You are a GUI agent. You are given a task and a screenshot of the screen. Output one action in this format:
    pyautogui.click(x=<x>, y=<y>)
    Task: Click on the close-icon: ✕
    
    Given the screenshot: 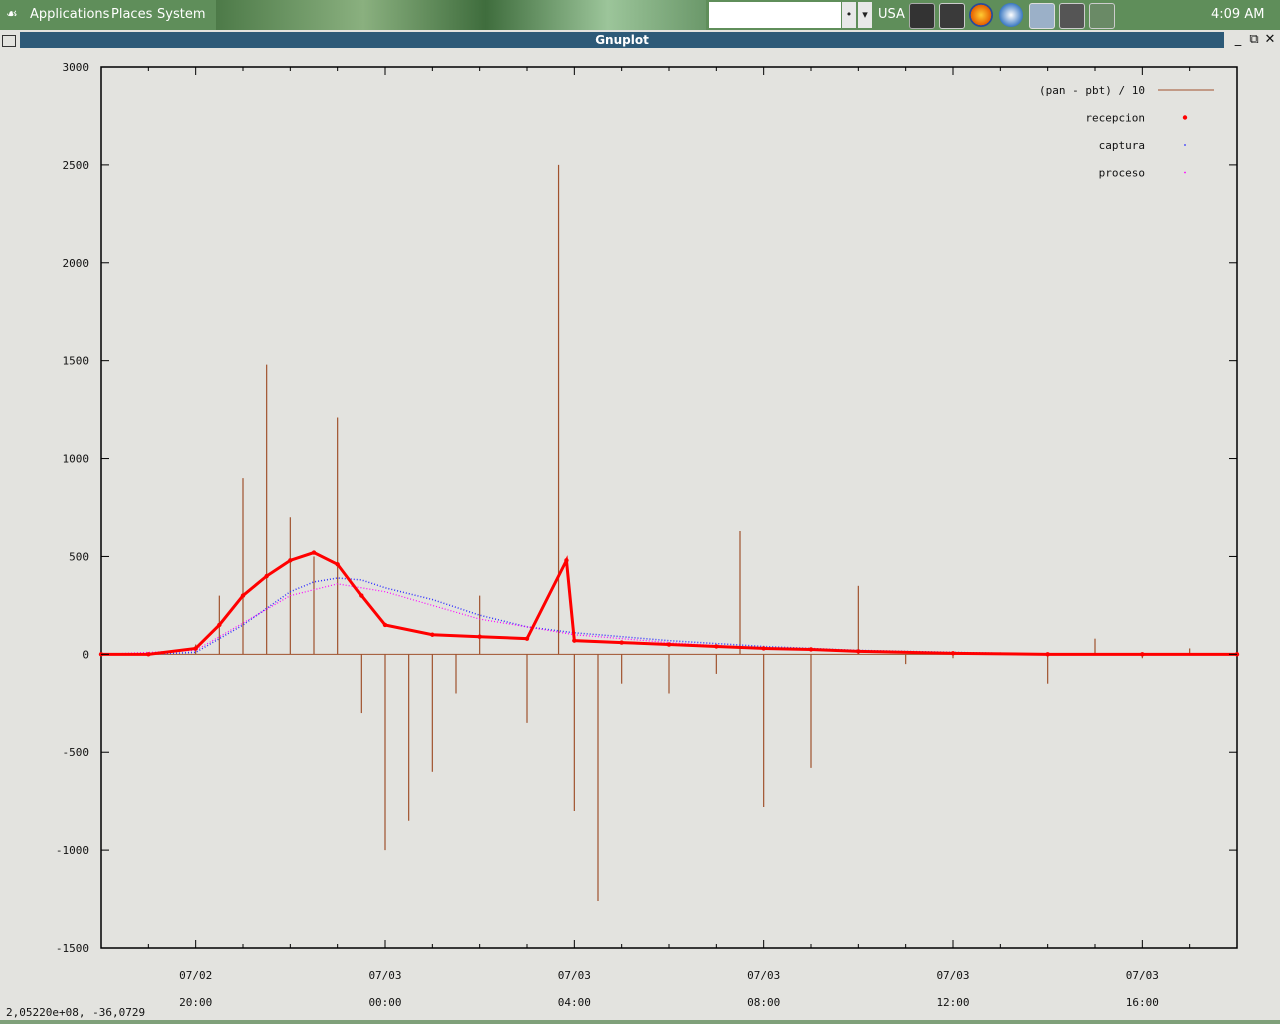 What is the action you would take?
    pyautogui.click(x=1270, y=40)
    